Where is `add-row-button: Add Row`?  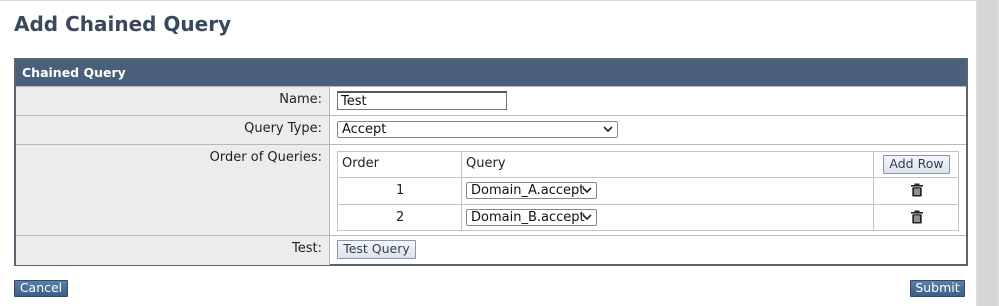
add-row-button: Add Row is located at coordinates (916, 164).